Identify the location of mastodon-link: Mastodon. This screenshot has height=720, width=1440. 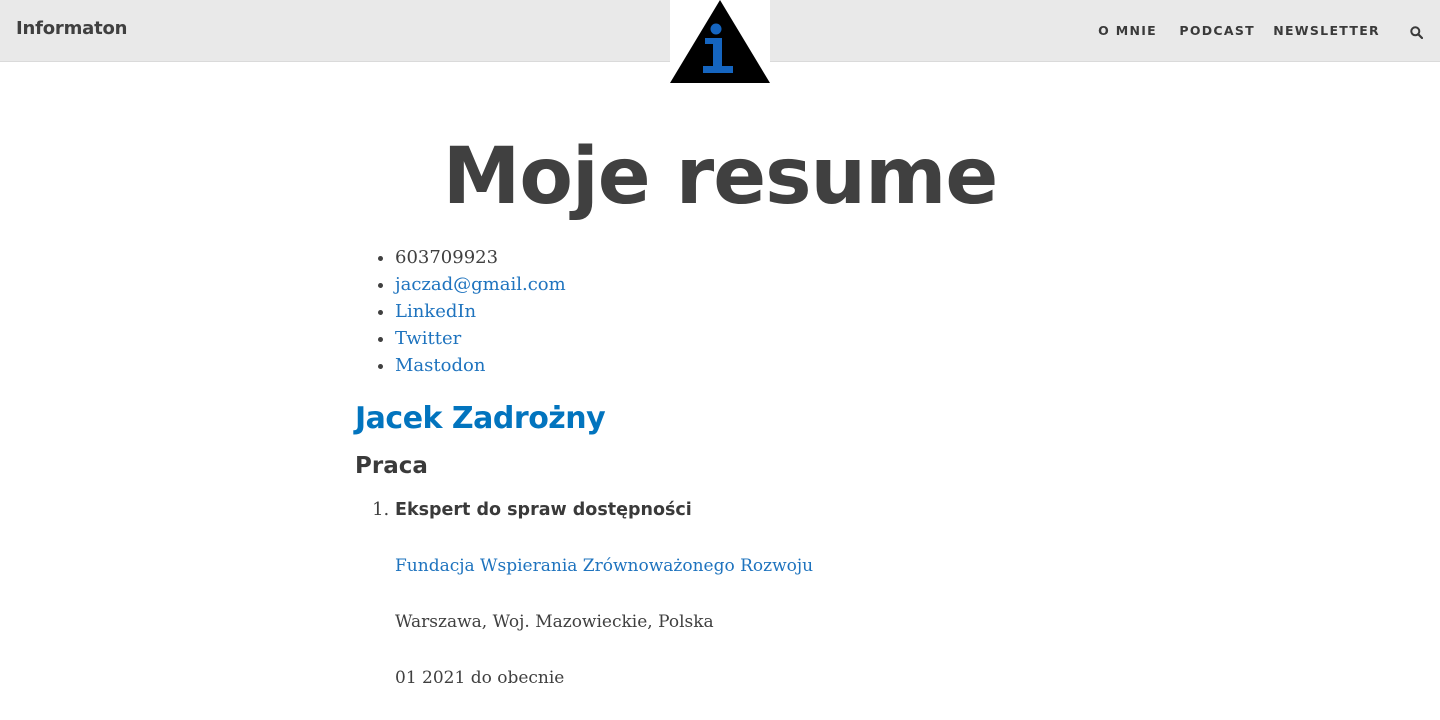
(440, 365).